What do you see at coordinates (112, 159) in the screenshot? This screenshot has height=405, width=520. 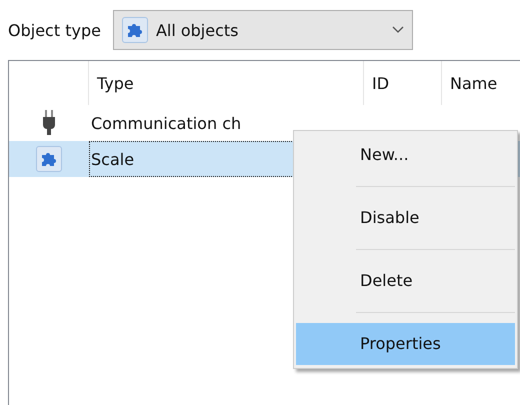 I see `table-cell: Scale` at bounding box center [112, 159].